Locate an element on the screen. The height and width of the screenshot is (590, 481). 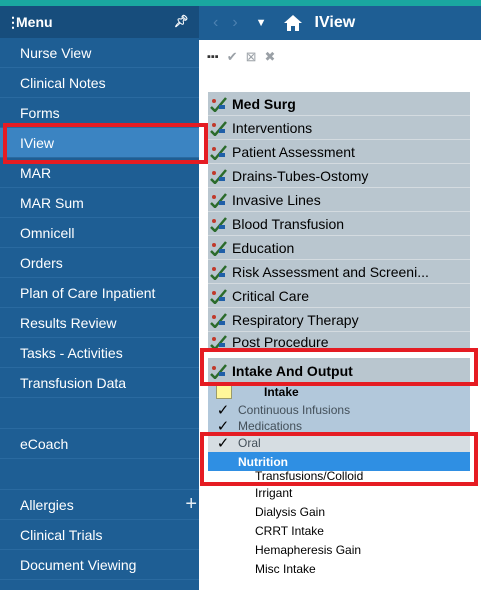
band-category-label: Intake And Output is located at coordinates (292, 370).